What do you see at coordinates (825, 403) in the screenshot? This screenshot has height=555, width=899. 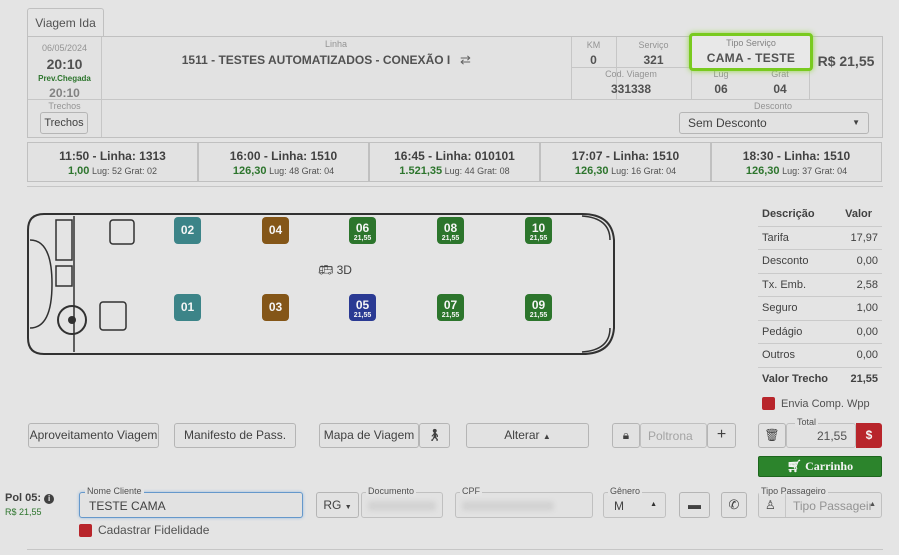 I see `envia-wpp-label: Envia Comp. Wpp` at bounding box center [825, 403].